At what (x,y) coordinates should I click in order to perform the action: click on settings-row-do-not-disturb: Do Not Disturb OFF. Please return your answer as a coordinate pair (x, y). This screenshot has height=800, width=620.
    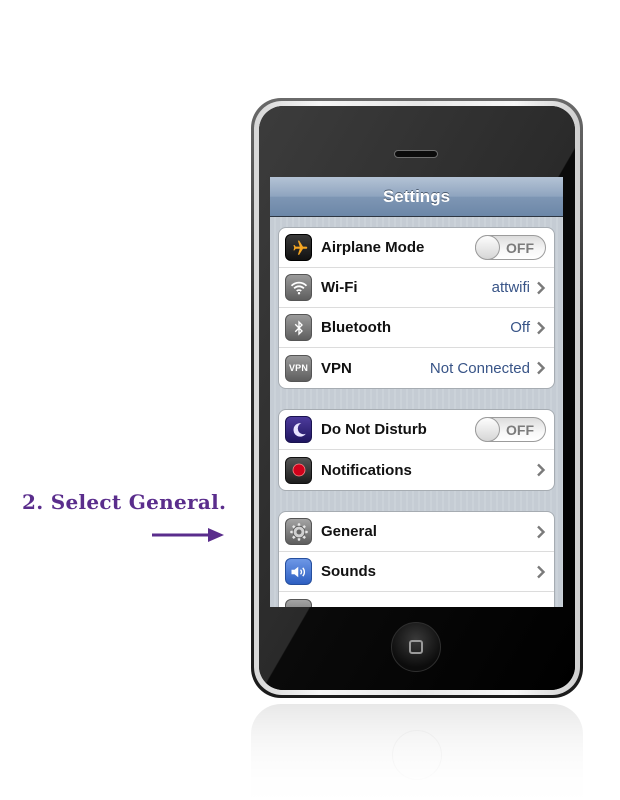
    Looking at the image, I should click on (416, 430).